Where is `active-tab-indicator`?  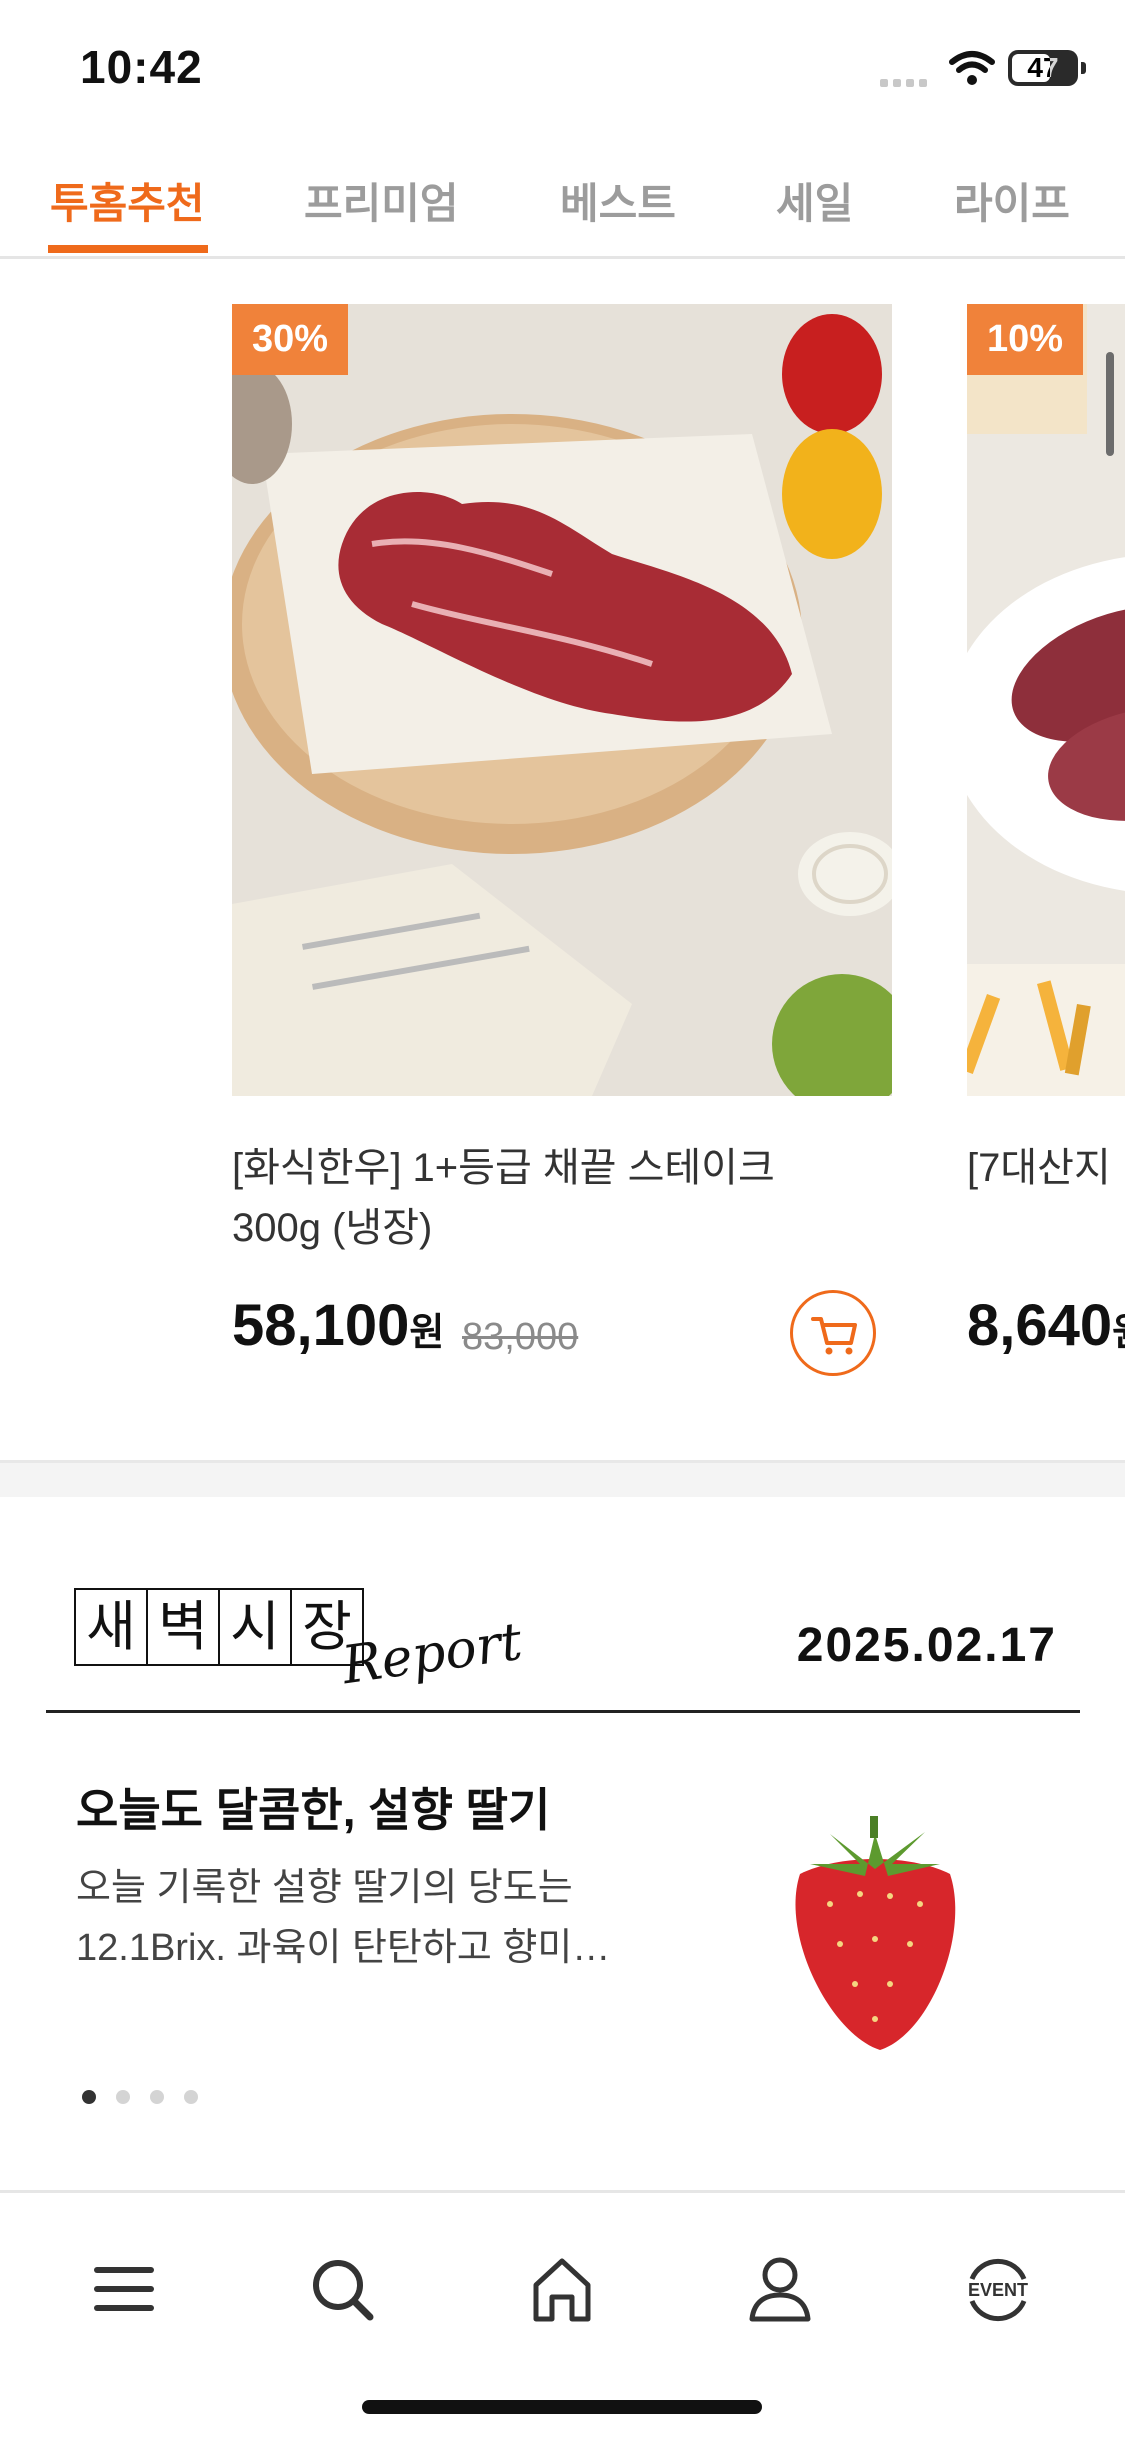 active-tab-indicator is located at coordinates (128, 249).